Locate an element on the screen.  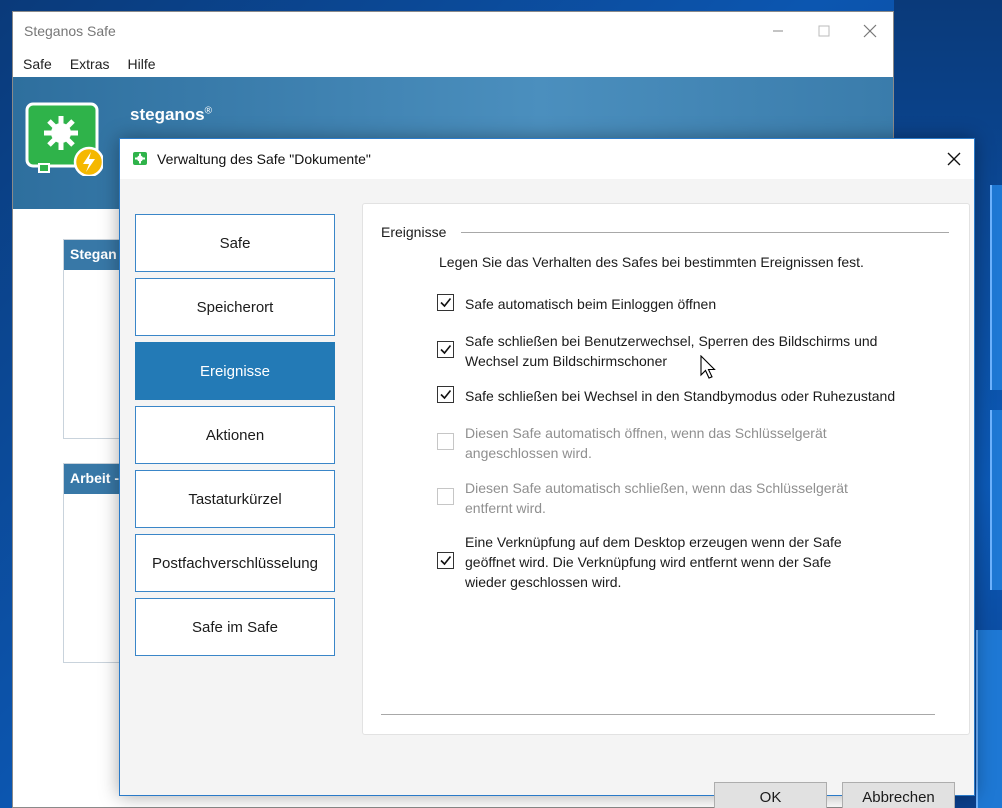
option-text: entfernt wird. is located at coordinates (505, 508).